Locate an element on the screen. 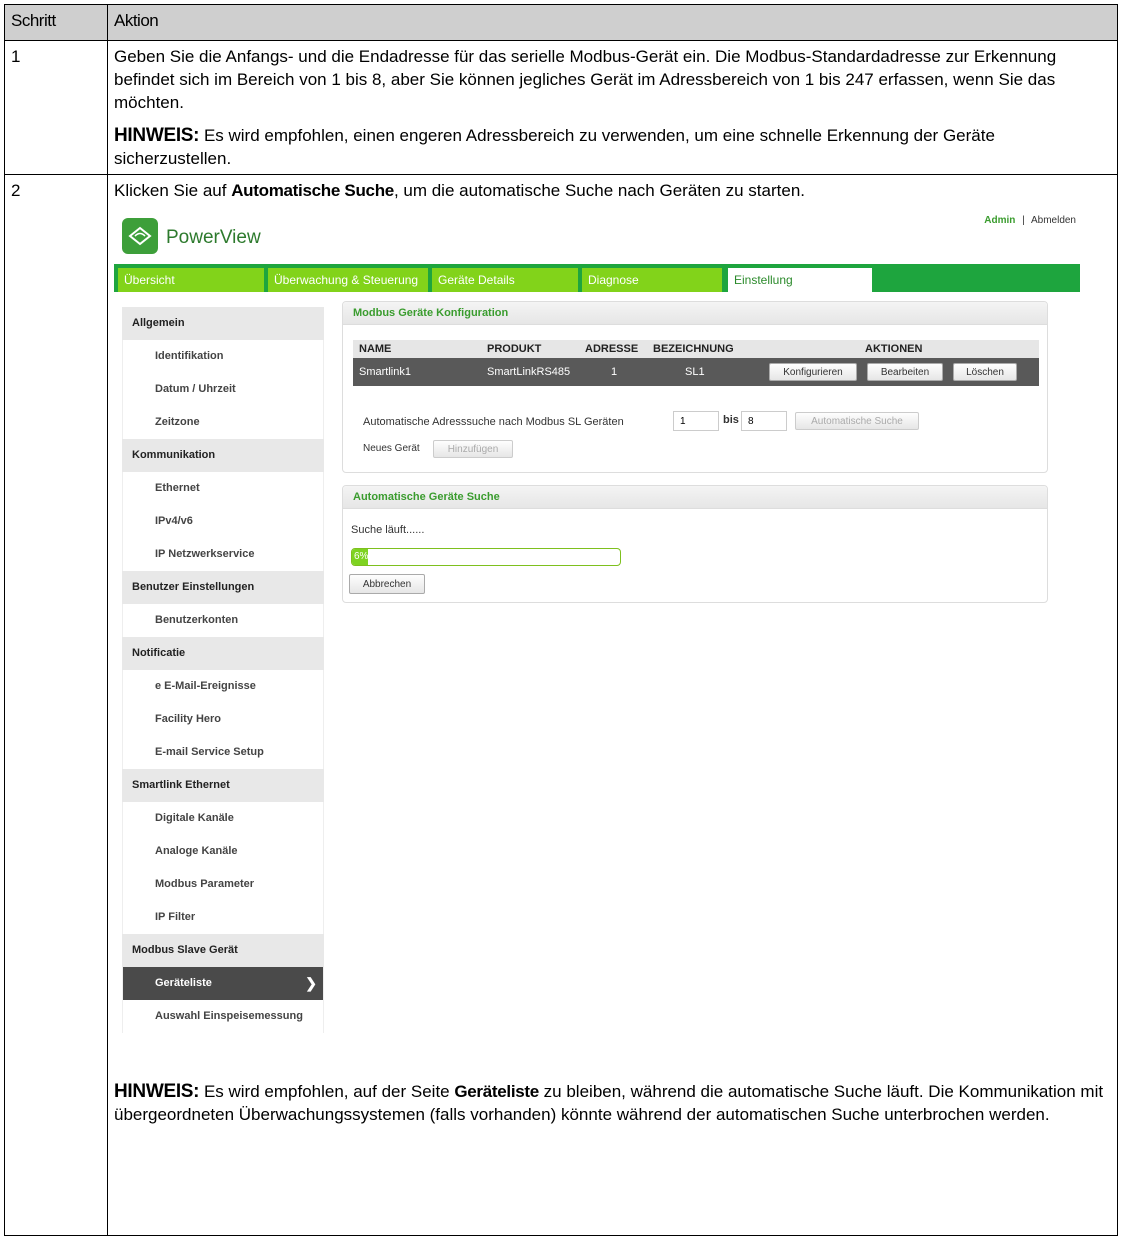 The height and width of the screenshot is (1236, 1124). search-progress-bar: 6% is located at coordinates (486, 557).